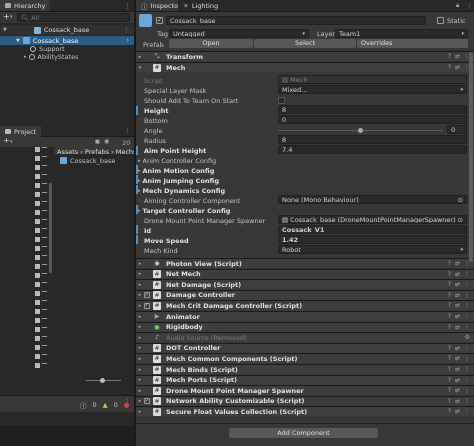 This screenshot has height=446, width=474. Describe the element at coordinates (105, 405) in the screenshot. I see `warning-icon: ▲` at that location.